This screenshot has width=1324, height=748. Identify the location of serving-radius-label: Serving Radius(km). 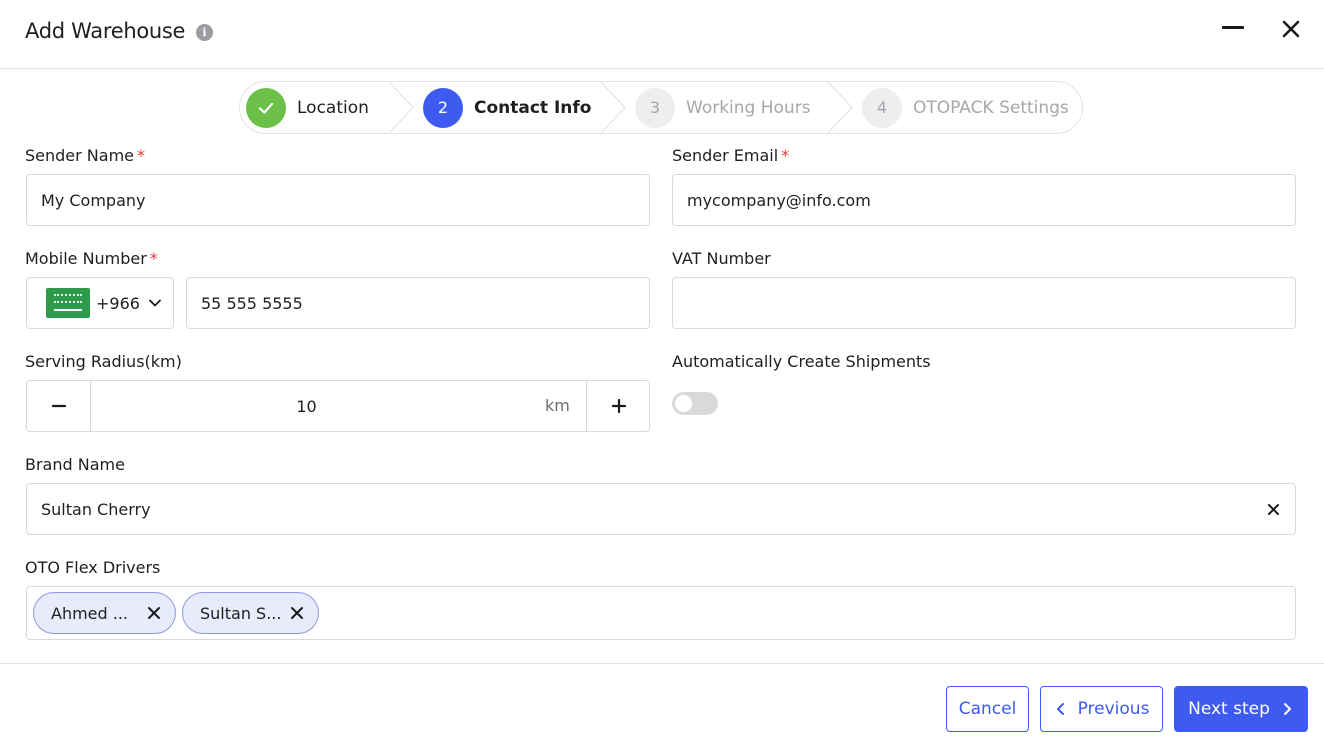
(103, 361).